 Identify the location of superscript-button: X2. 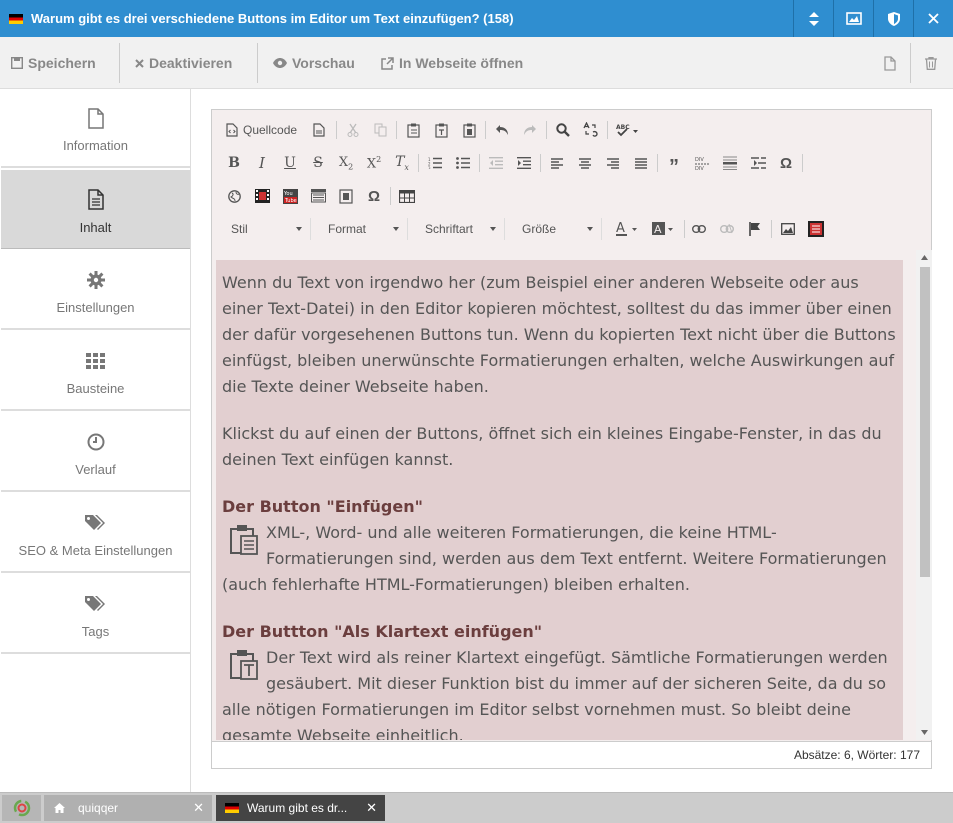
(374, 163).